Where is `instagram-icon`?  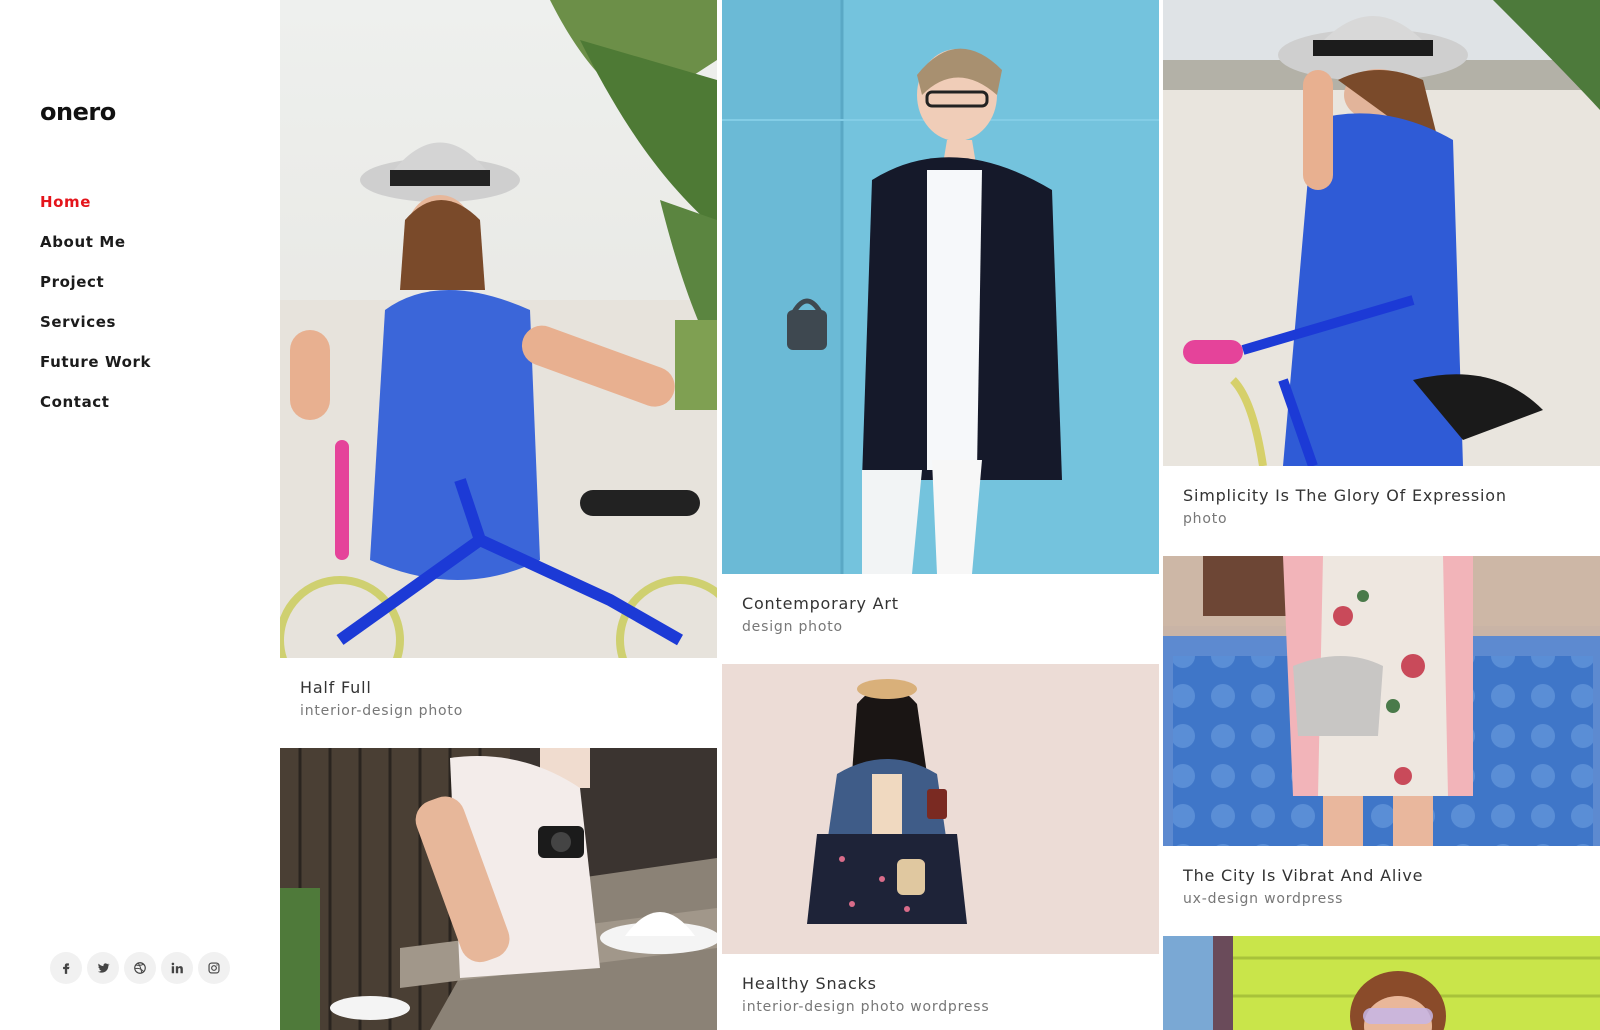 instagram-icon is located at coordinates (214, 968).